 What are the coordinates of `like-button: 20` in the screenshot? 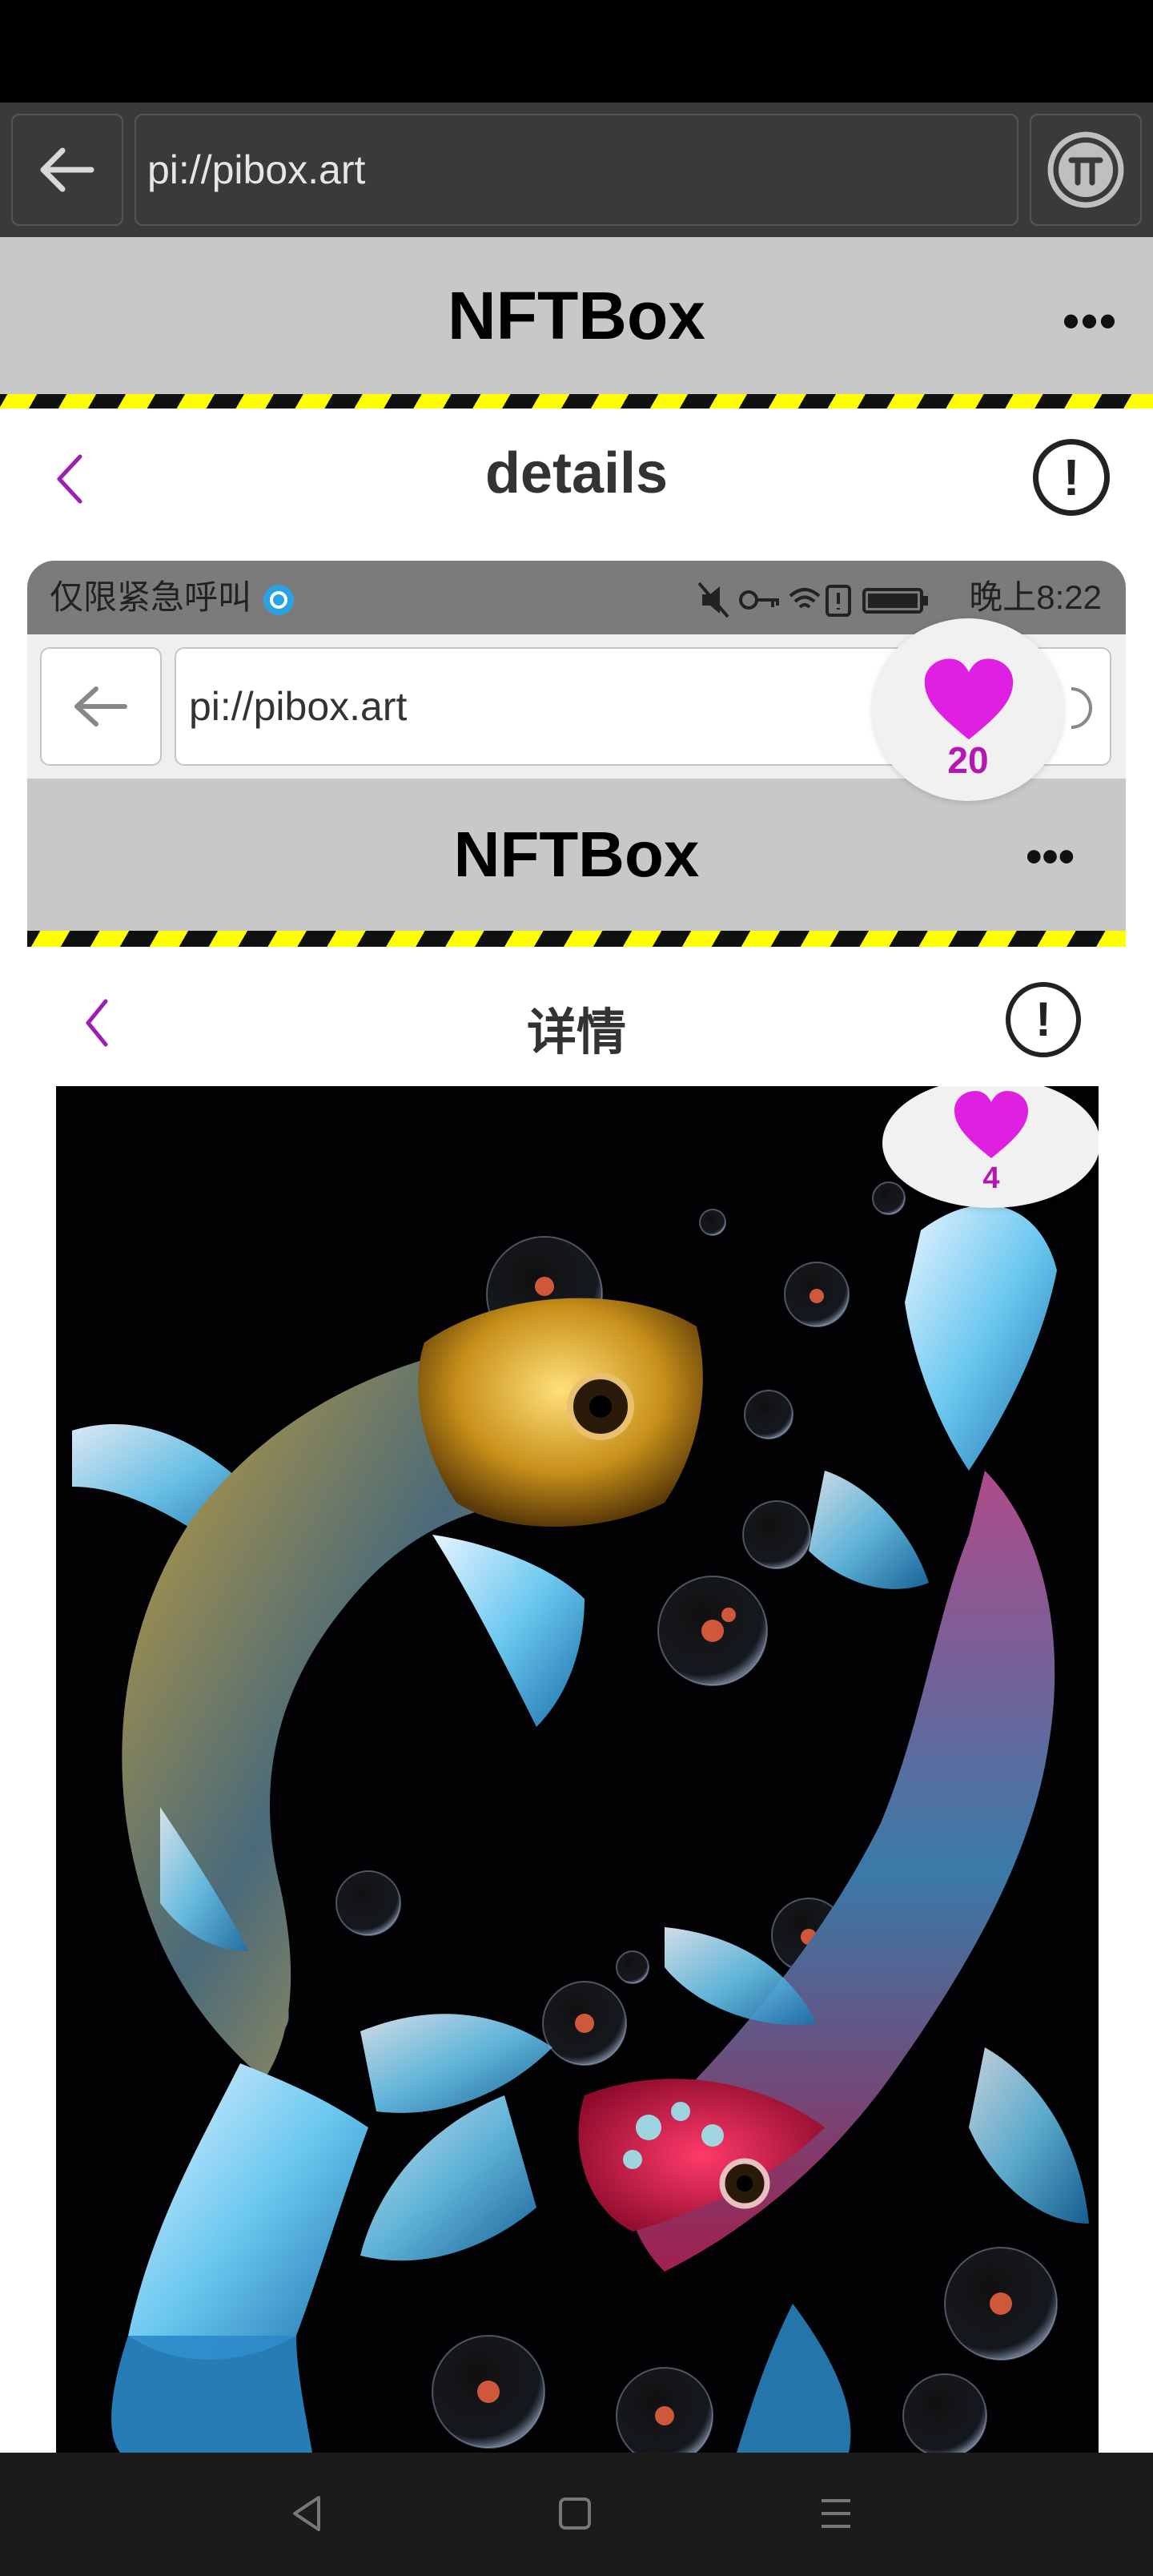 It's located at (968, 709).